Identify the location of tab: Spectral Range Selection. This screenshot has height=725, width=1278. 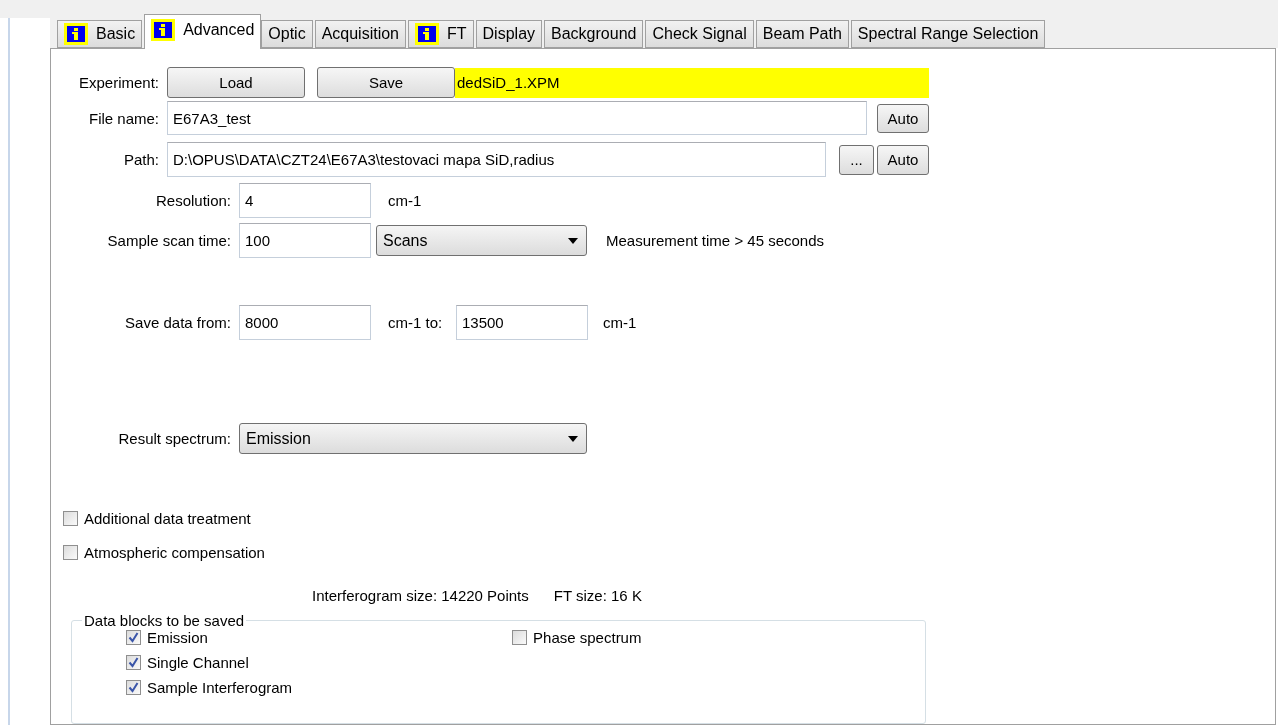
(948, 34).